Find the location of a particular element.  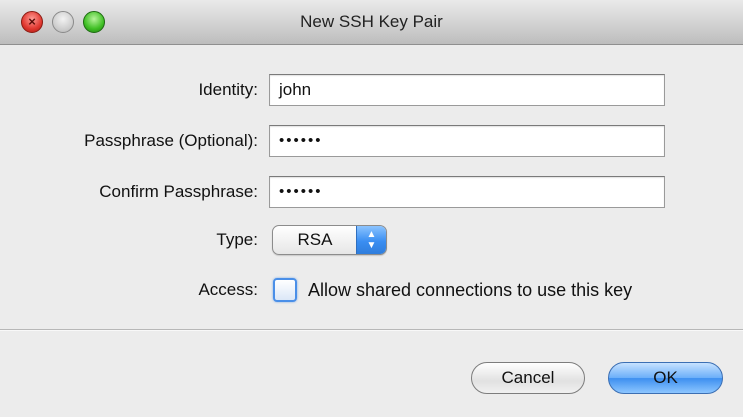

confirm-passphrase-field: •••••• is located at coordinates (467, 192).